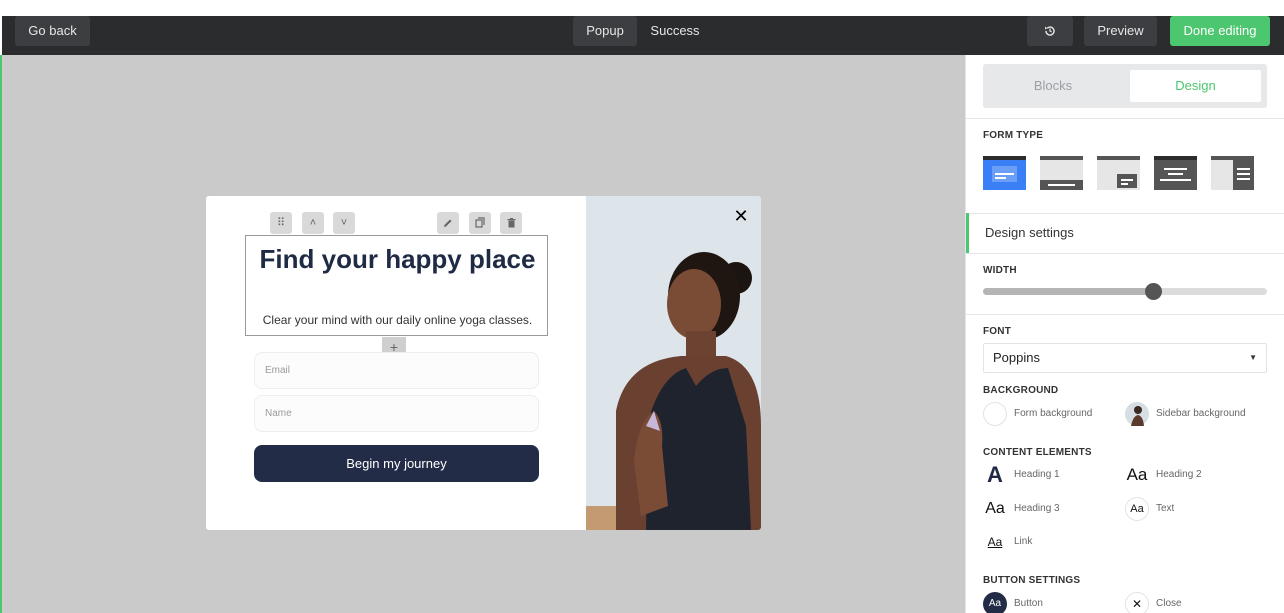 The height and width of the screenshot is (613, 1284). Describe the element at coordinates (1220, 31) in the screenshot. I see `done-editing-button: Done editing` at that location.